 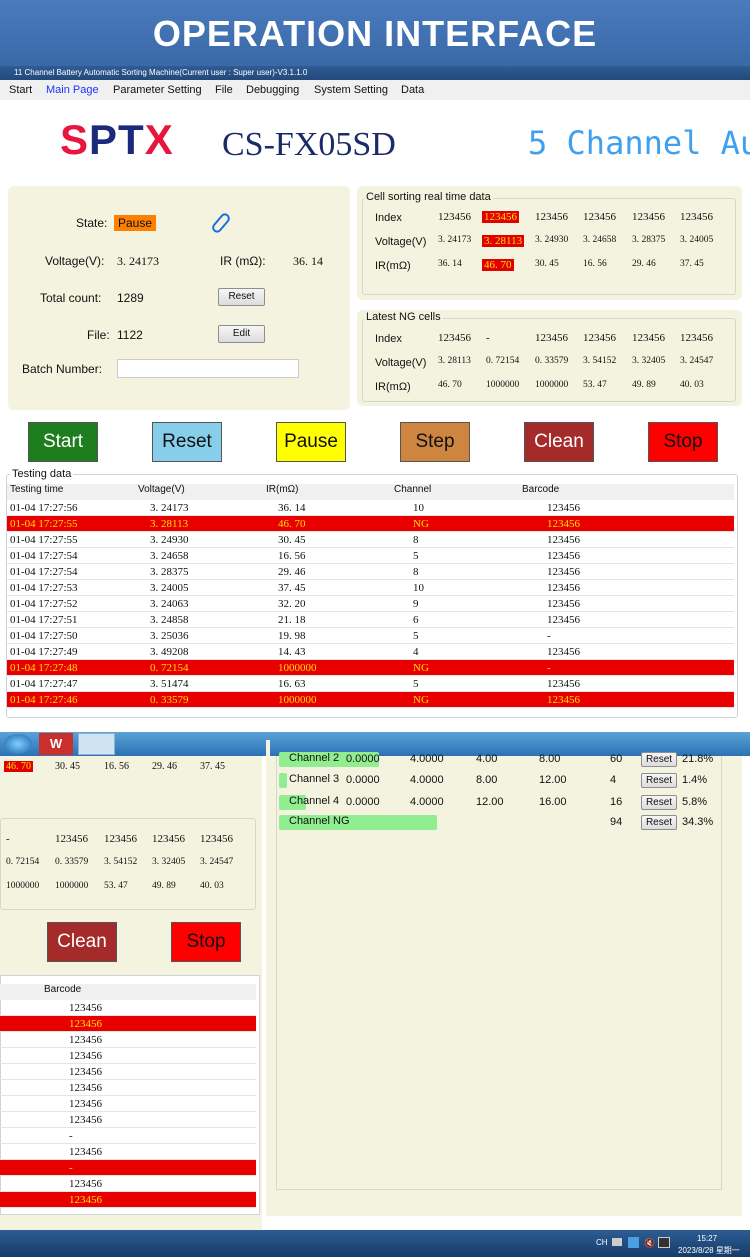 What do you see at coordinates (168, 839) in the screenshot?
I see `latest-ng-index-cell-lower: 123456` at bounding box center [168, 839].